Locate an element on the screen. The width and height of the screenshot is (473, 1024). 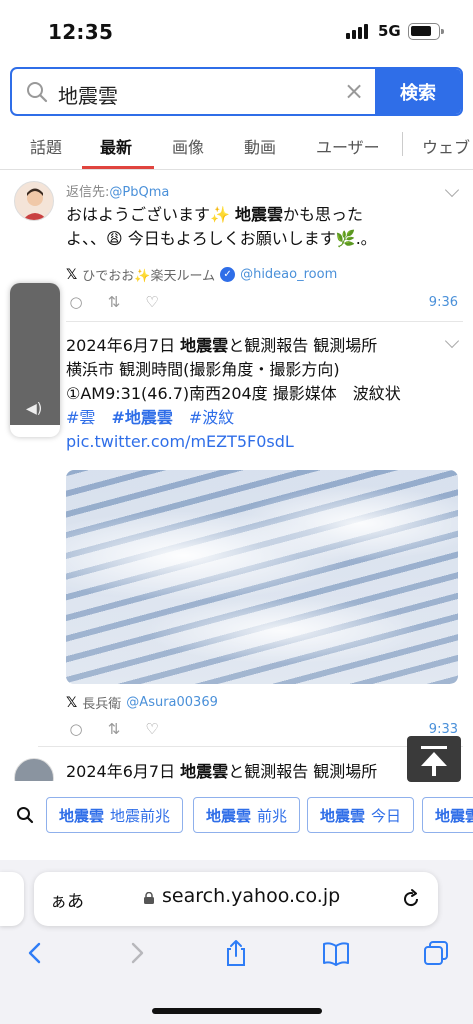
post-time: 9:33 is located at coordinates (443, 729).